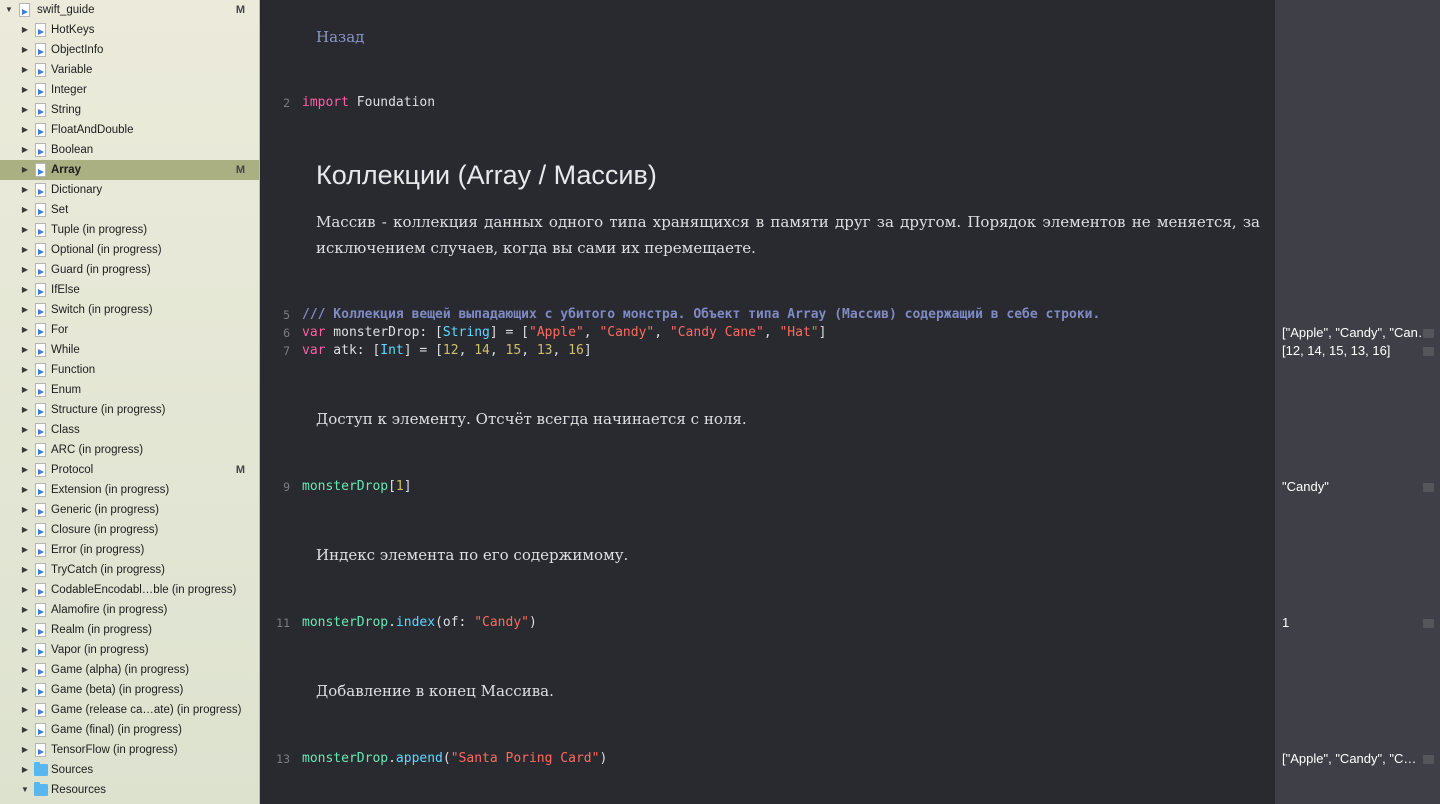  What do you see at coordinates (129, 790) in the screenshot?
I see `tree-folder: ▼ Resources` at bounding box center [129, 790].